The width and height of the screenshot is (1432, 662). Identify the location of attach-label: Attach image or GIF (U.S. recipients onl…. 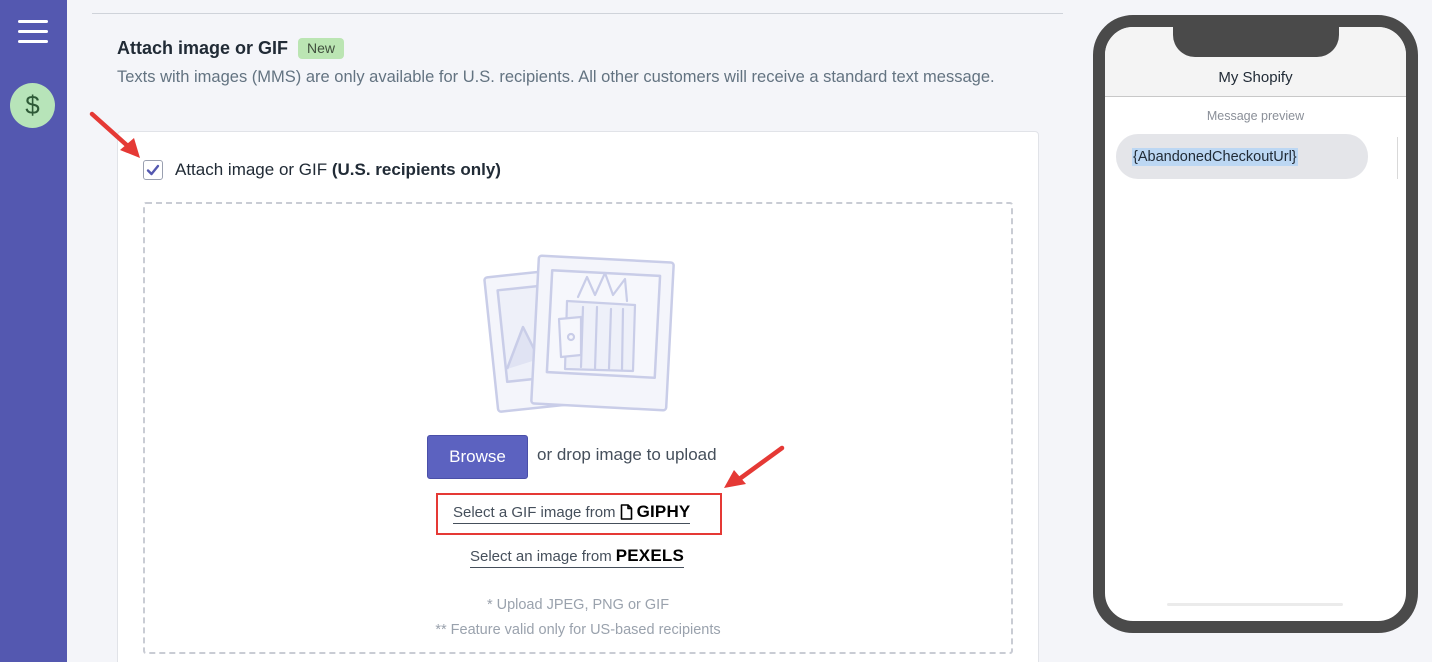
(338, 170).